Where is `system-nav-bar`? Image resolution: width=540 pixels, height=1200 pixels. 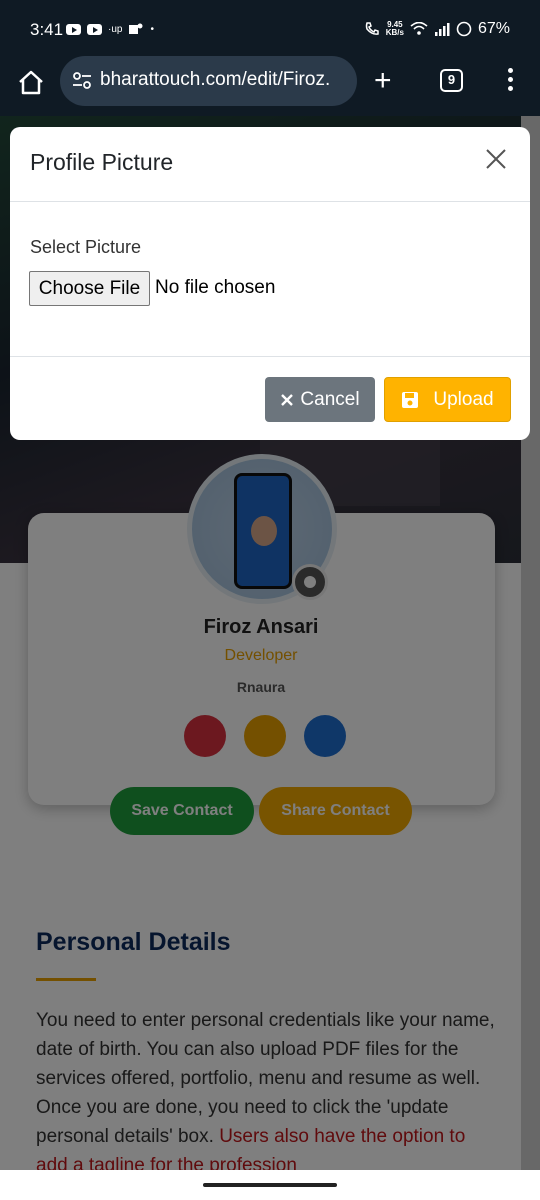 system-nav-bar is located at coordinates (270, 1185).